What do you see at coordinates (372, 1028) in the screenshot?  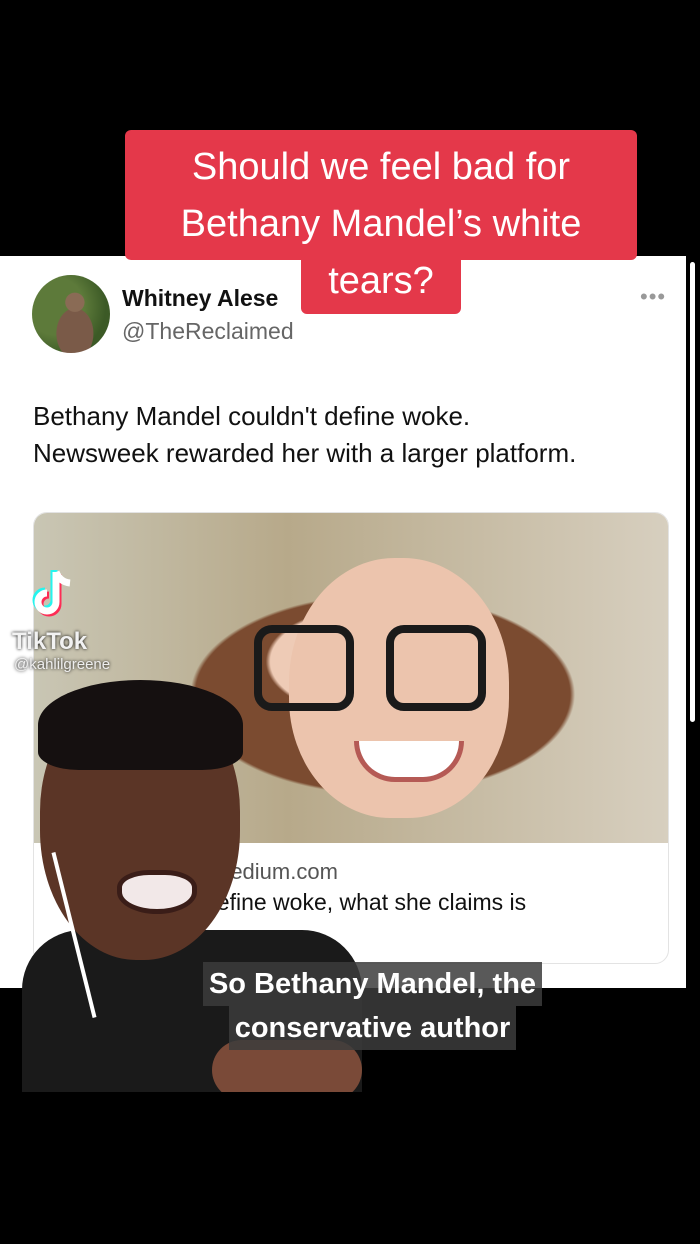 I see `caption-line-2: conservative author` at bounding box center [372, 1028].